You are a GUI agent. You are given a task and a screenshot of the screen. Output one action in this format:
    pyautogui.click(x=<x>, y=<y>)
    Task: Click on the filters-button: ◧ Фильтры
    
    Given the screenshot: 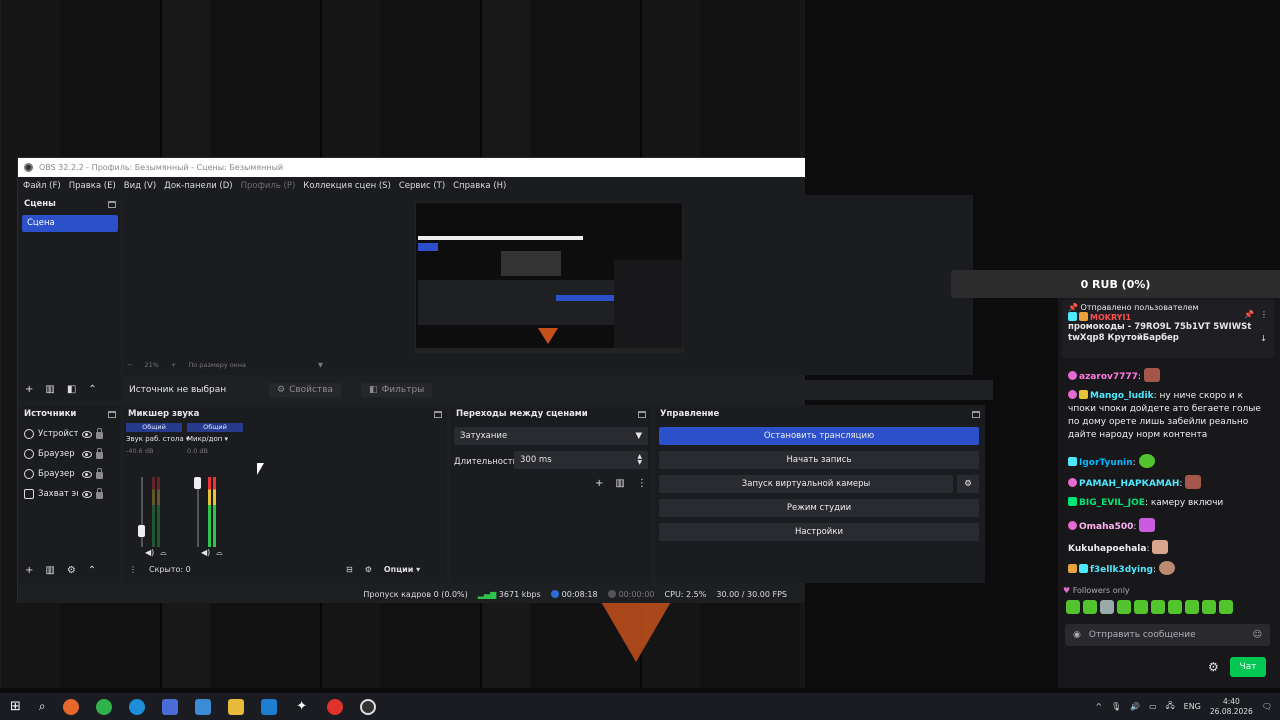 What is the action you would take?
    pyautogui.click(x=397, y=390)
    